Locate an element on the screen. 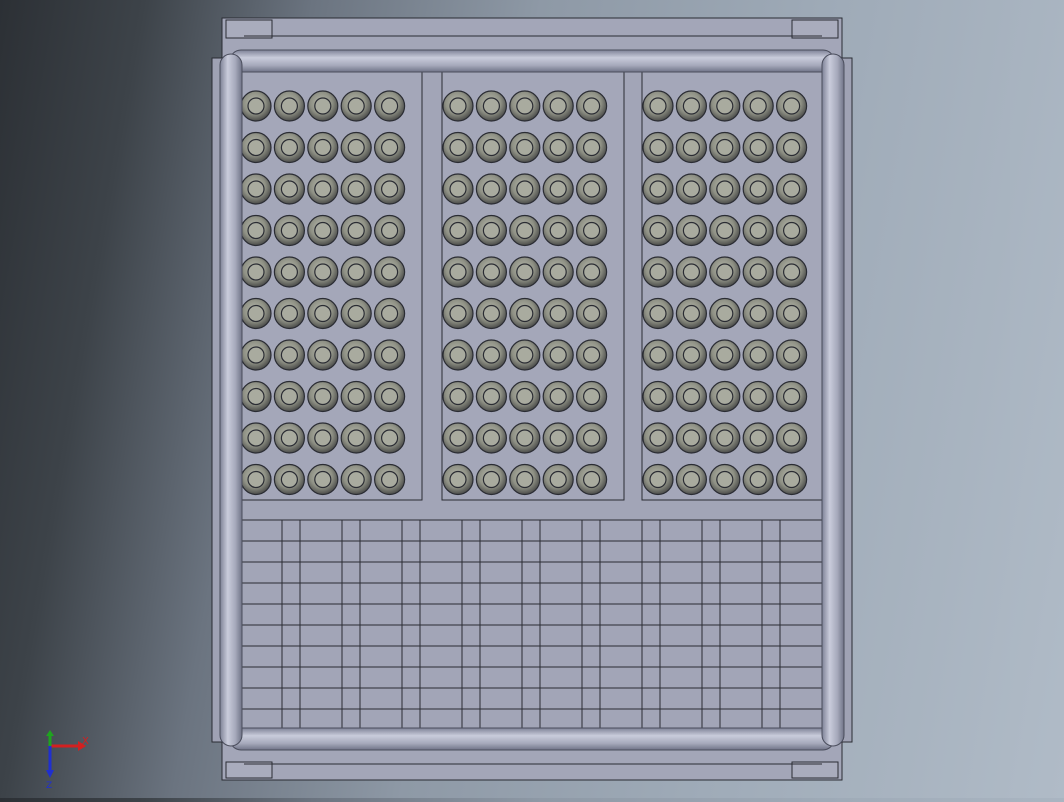 The height and width of the screenshot is (802, 1064). z-axis-label: Z is located at coordinates (49, 785).